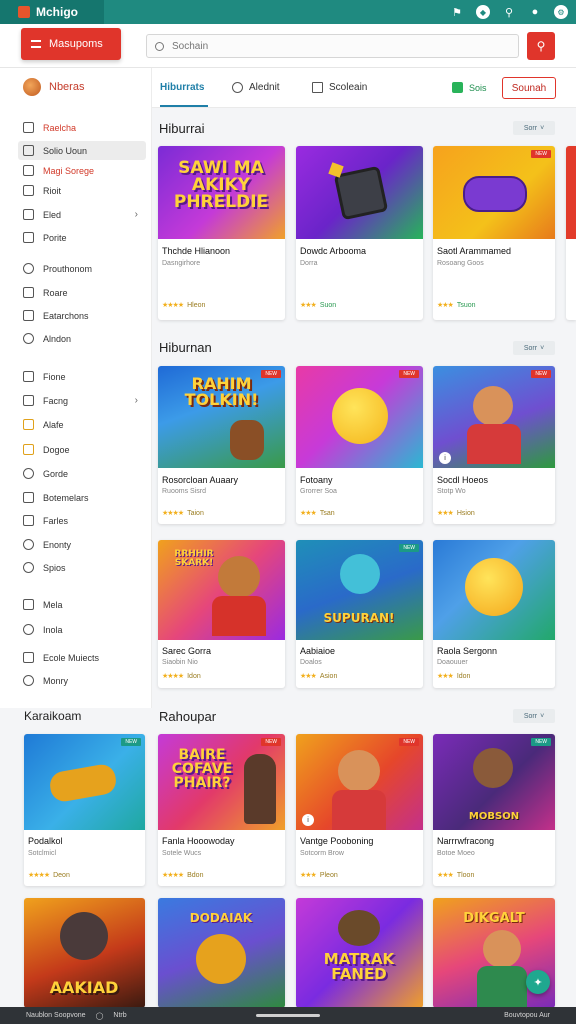  I want to click on sidebar-item-15: Botemelars, so click(82, 497).